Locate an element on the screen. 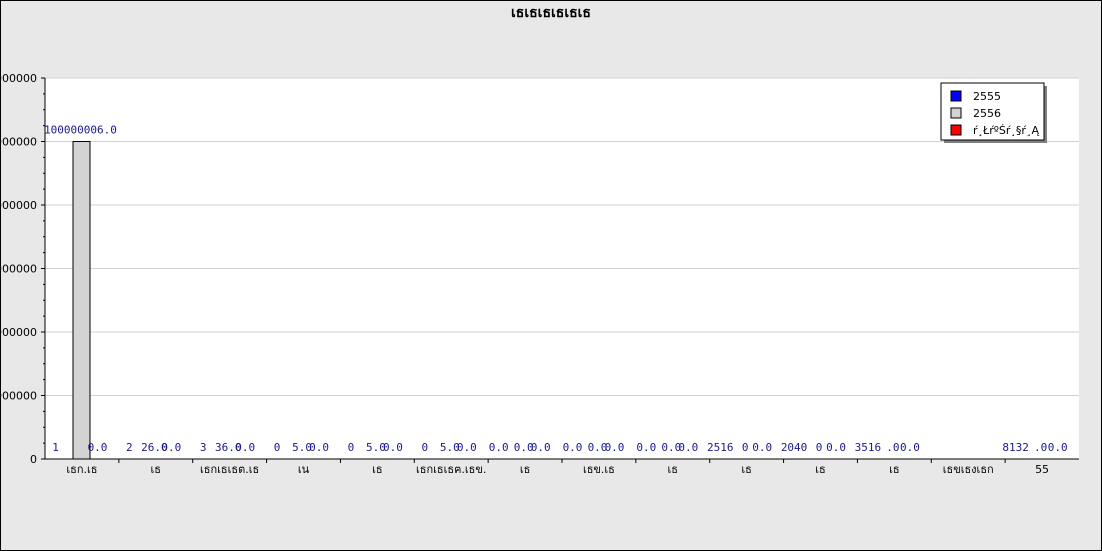 Image resolution: width=1102 pixels, height=551 pixels. x-tick-label: เธกเธเธต.เธ is located at coordinates (229, 469).